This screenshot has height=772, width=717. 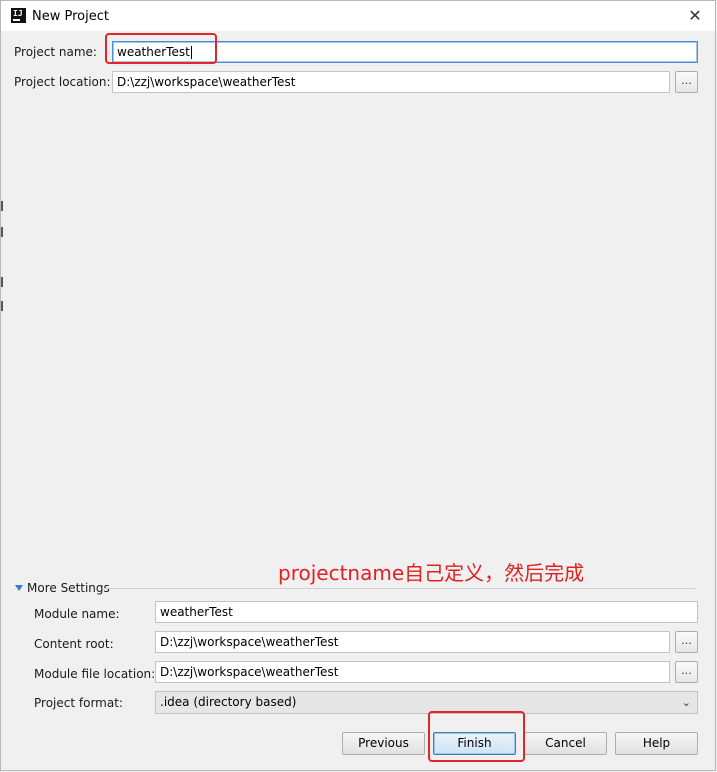 What do you see at coordinates (228, 702) in the screenshot?
I see `project-format-value: .idea (directory based)` at bounding box center [228, 702].